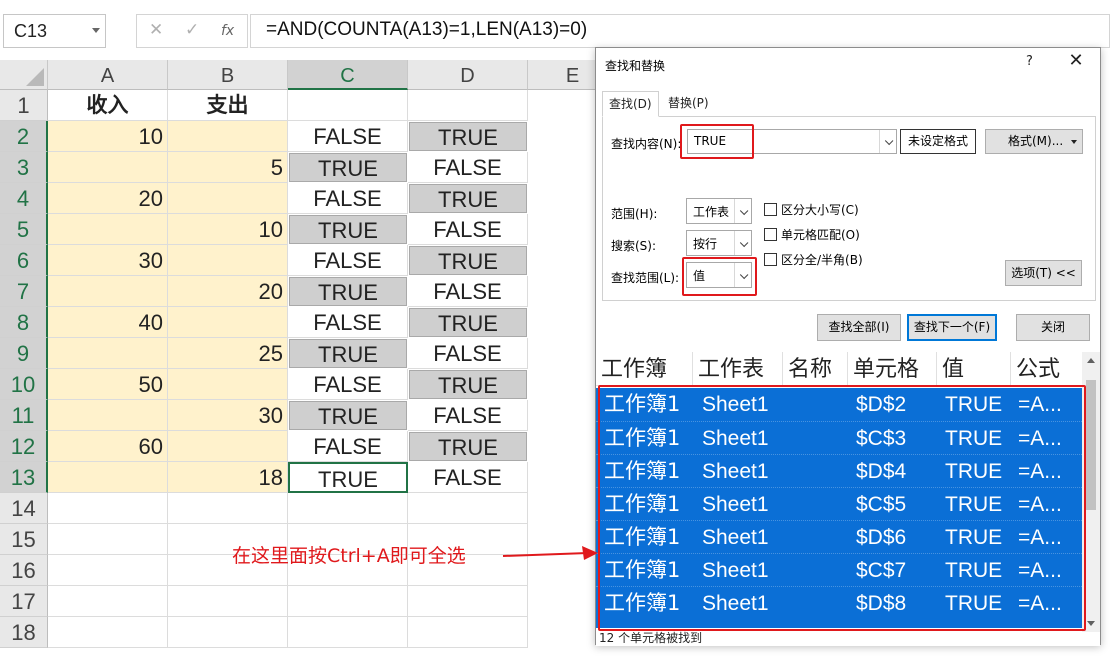  Describe the element at coordinates (348, 415) in the screenshot. I see `cell-c11: TRUE` at that location.